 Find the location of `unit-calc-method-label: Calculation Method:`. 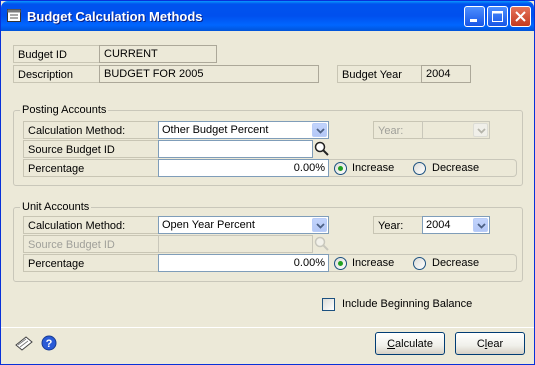

unit-calc-method-label: Calculation Method: is located at coordinates (91, 225).